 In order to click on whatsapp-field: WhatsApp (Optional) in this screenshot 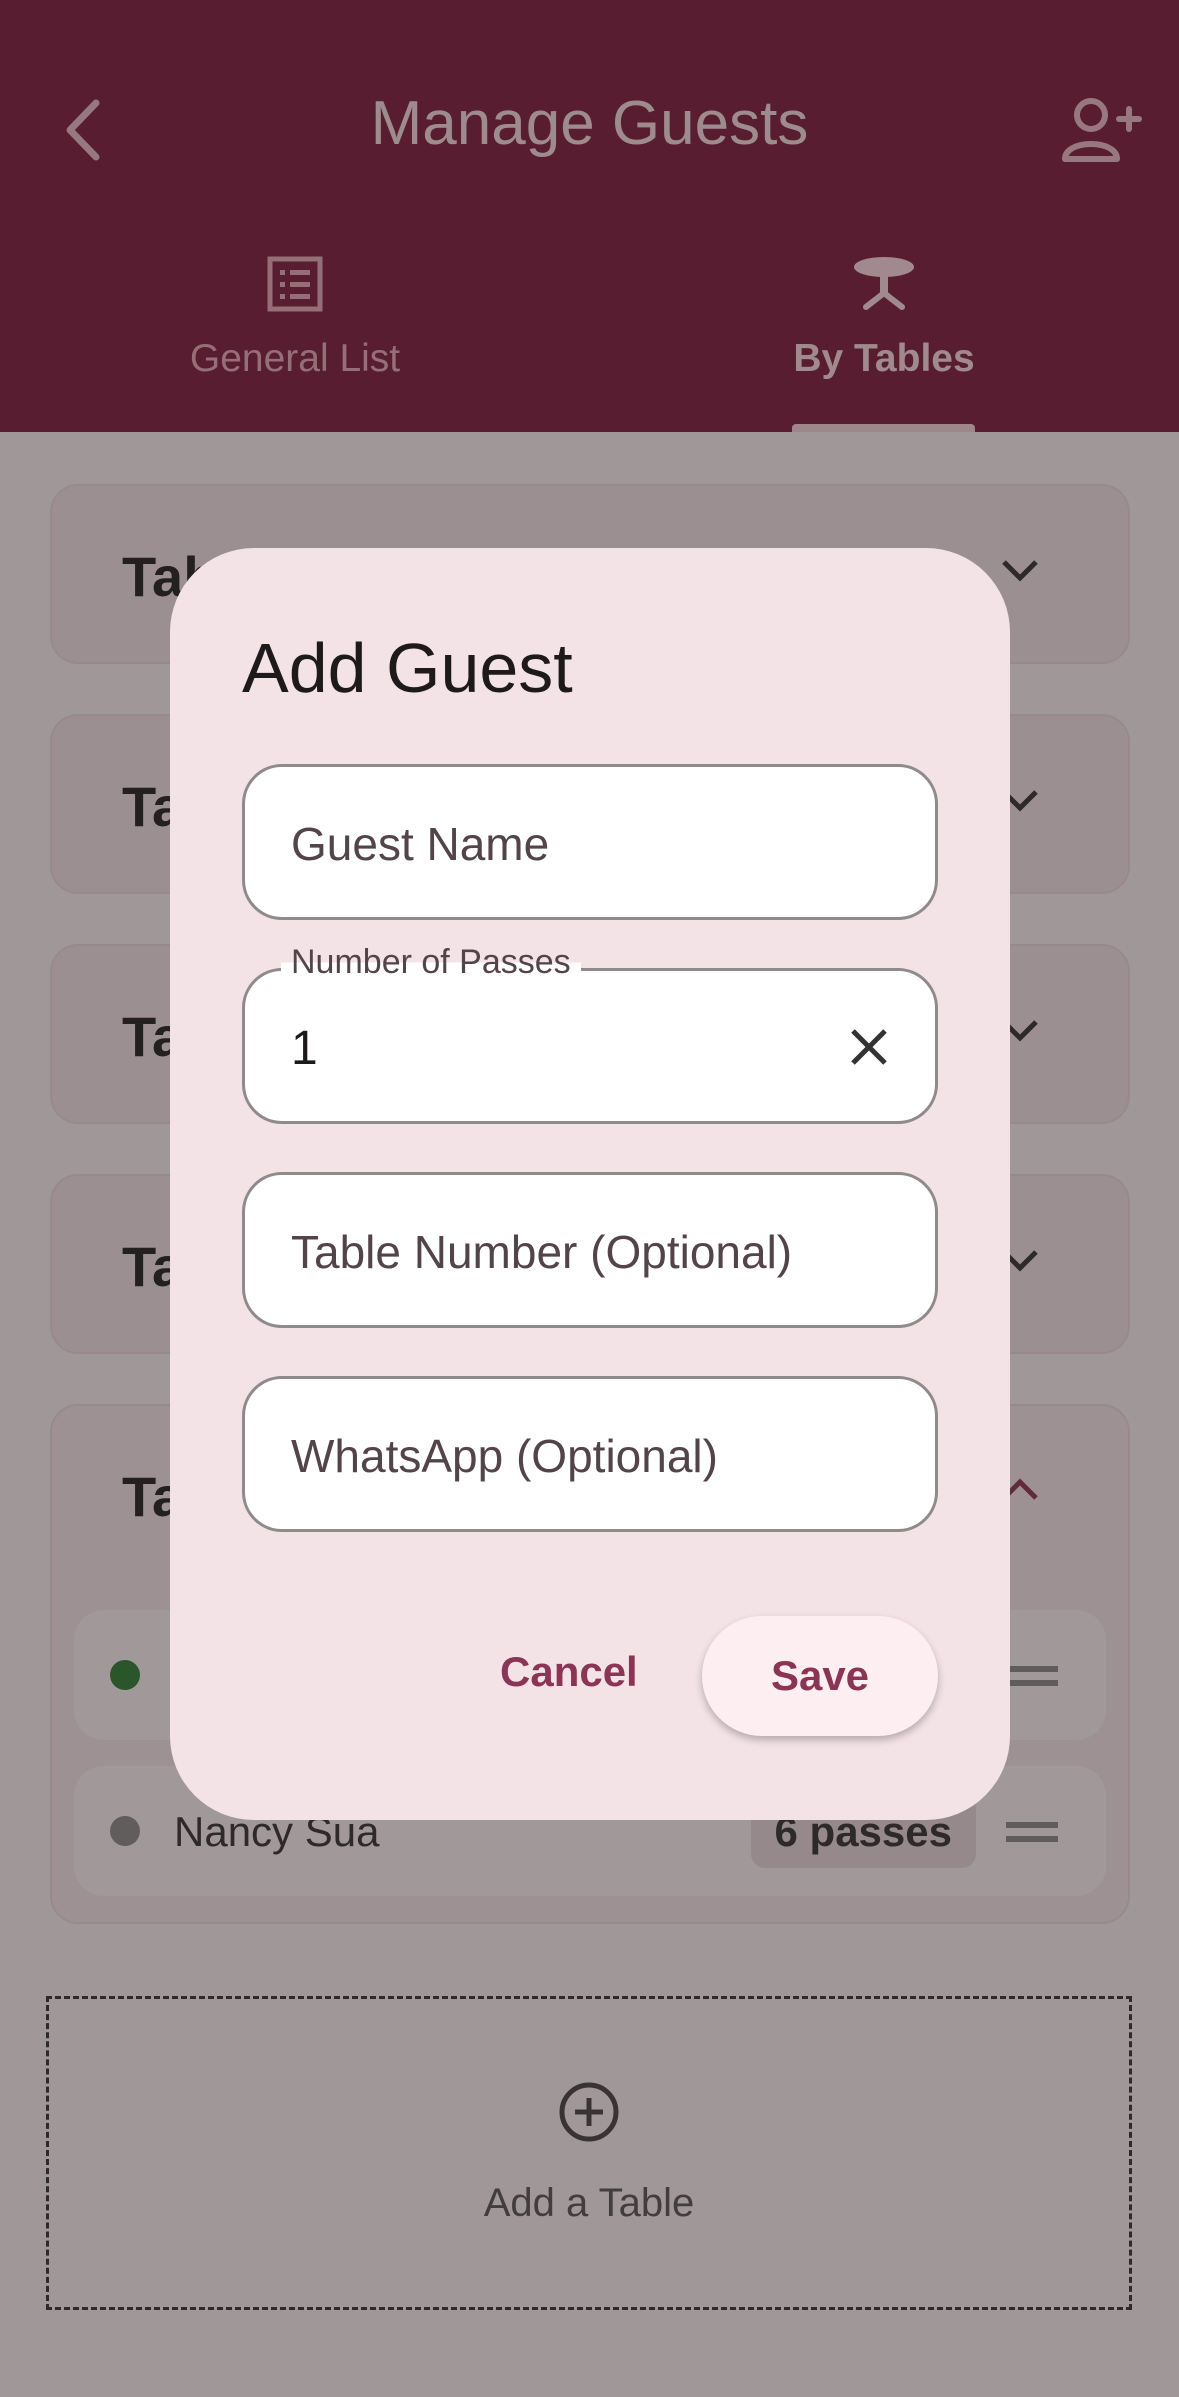, I will do `click(590, 1454)`.